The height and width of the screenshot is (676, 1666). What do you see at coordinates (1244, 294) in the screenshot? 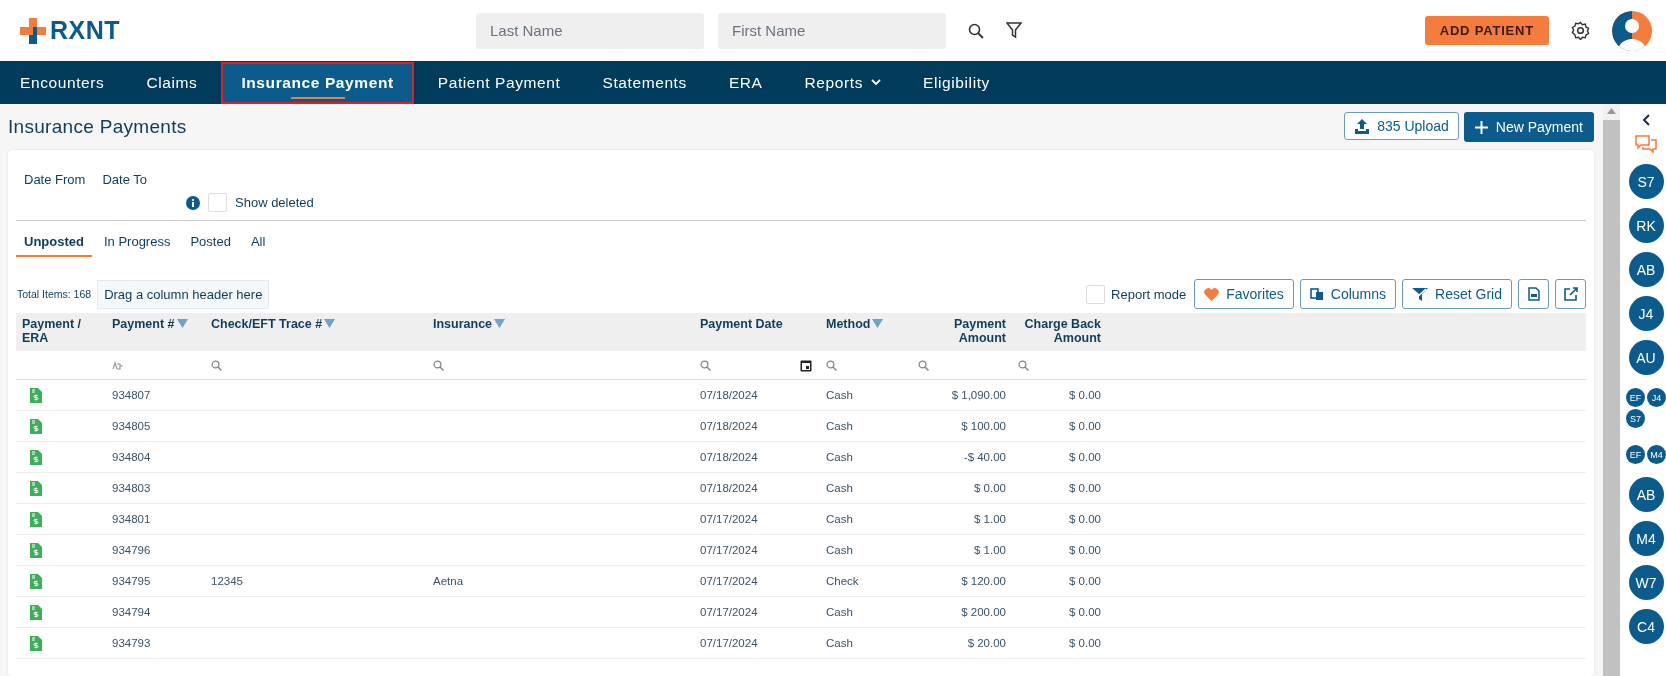
I see `favorites-button: Favorites` at bounding box center [1244, 294].